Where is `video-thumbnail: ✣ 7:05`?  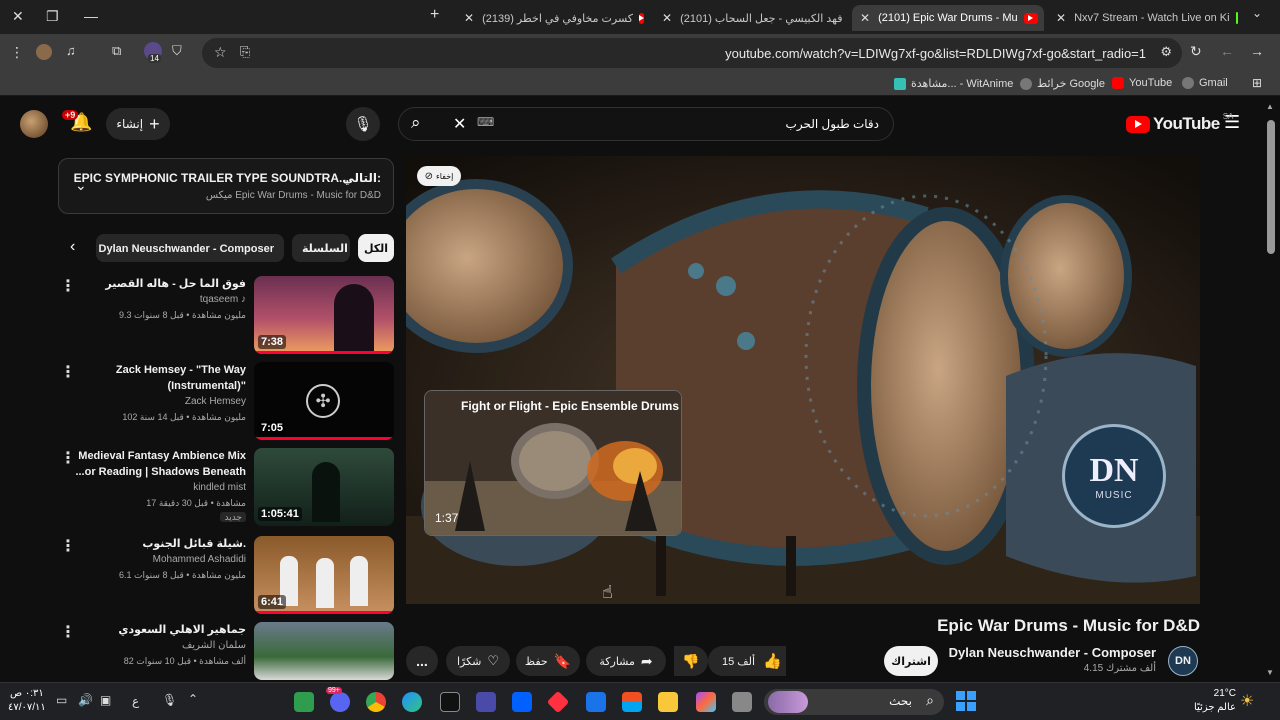
video-thumbnail: ✣ 7:05 is located at coordinates (324, 401).